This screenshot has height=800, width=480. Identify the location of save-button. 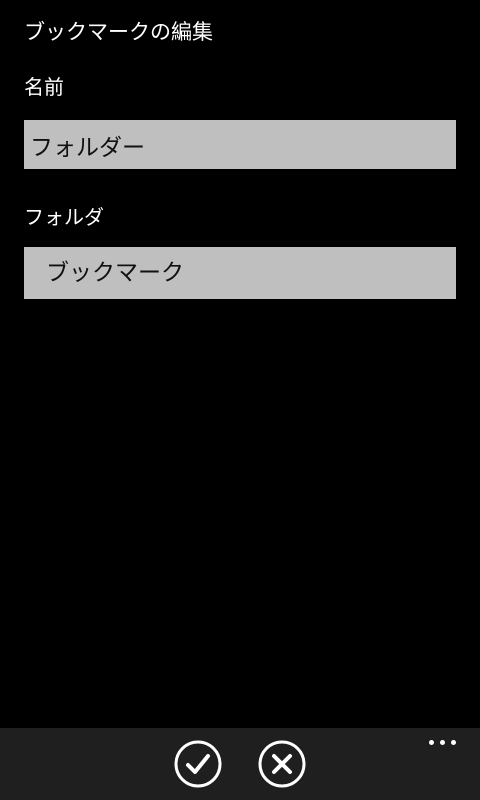
(198, 764).